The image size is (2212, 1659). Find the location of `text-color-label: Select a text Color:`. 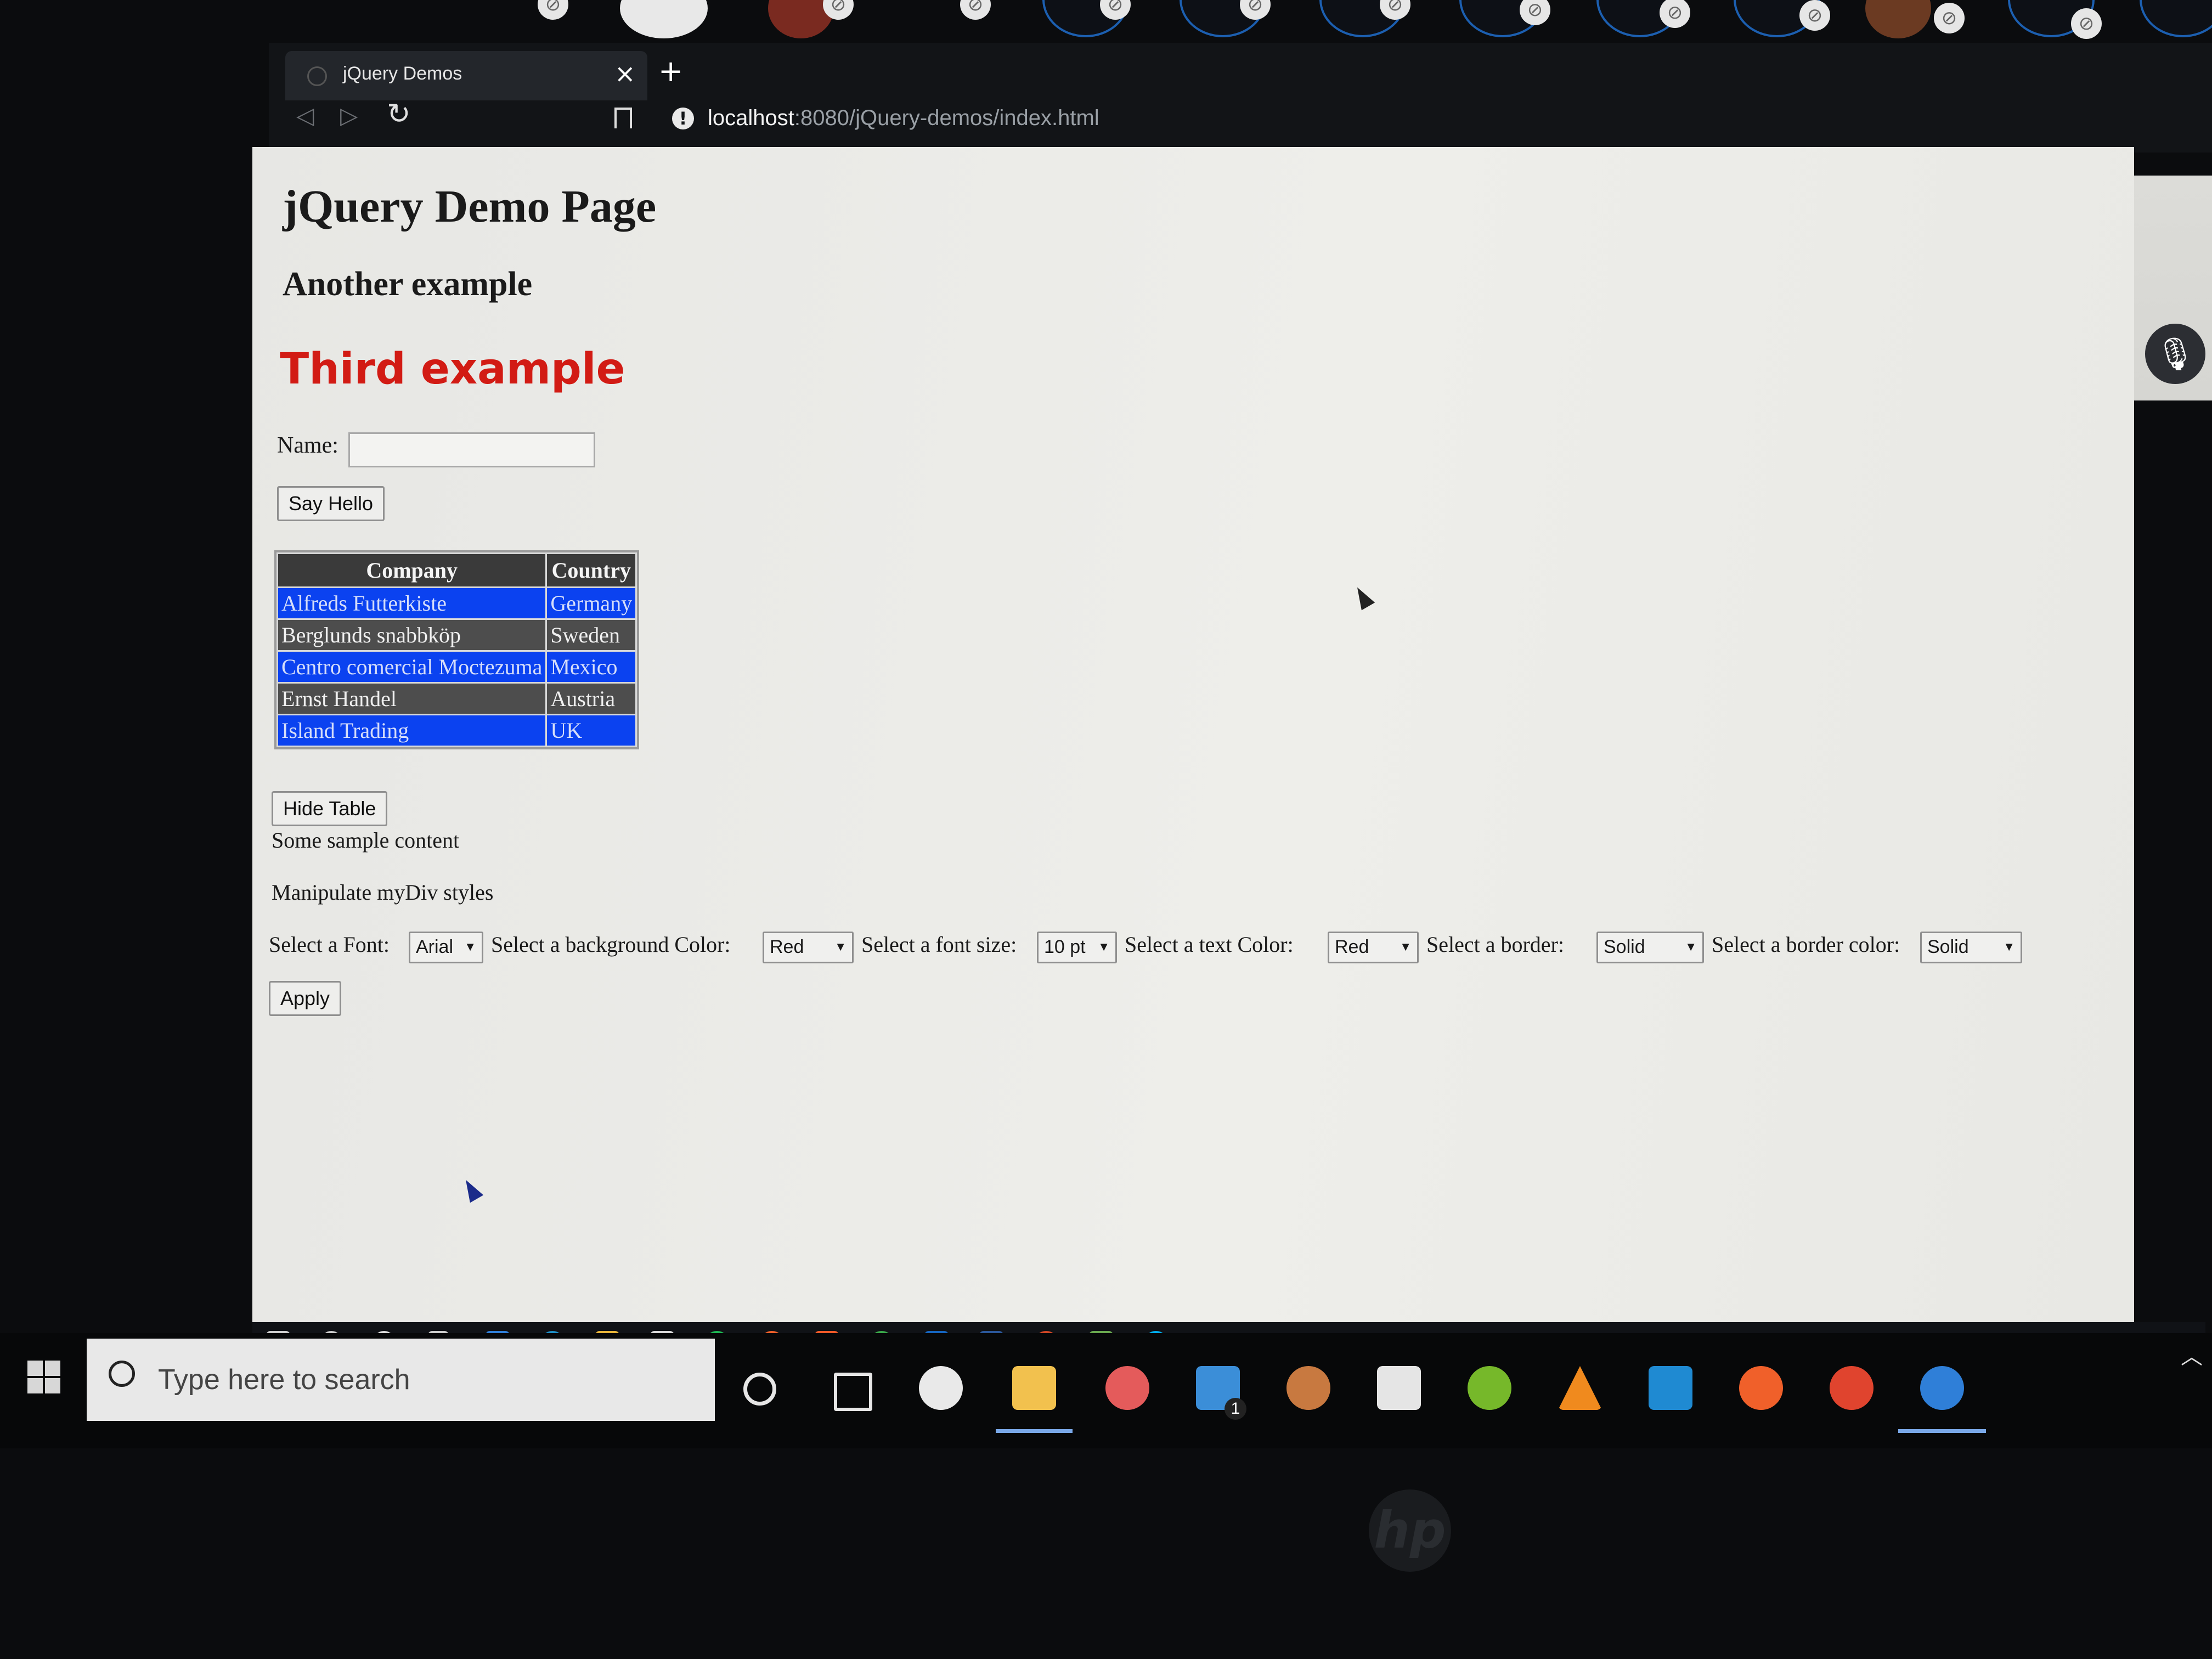

text-color-label: Select a text Color: is located at coordinates (1209, 945).